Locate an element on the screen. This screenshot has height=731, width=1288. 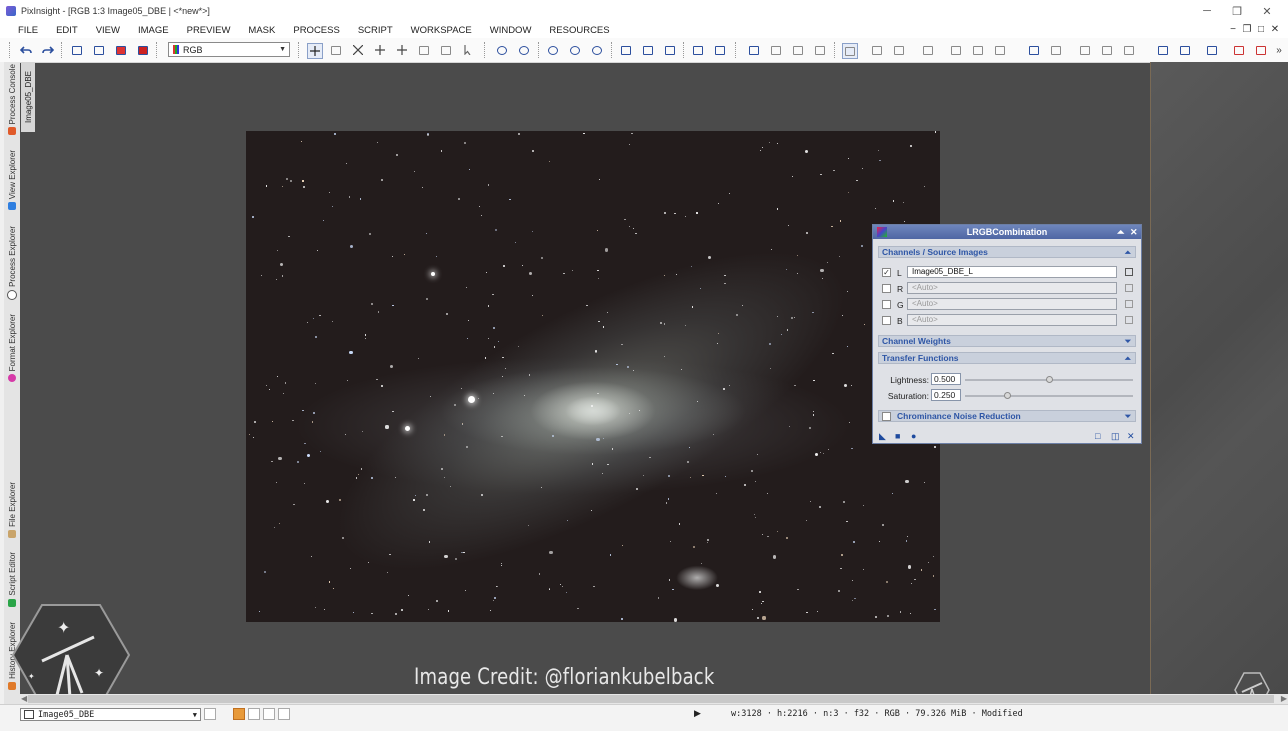
screen-icon is located at coordinates (850, 51).